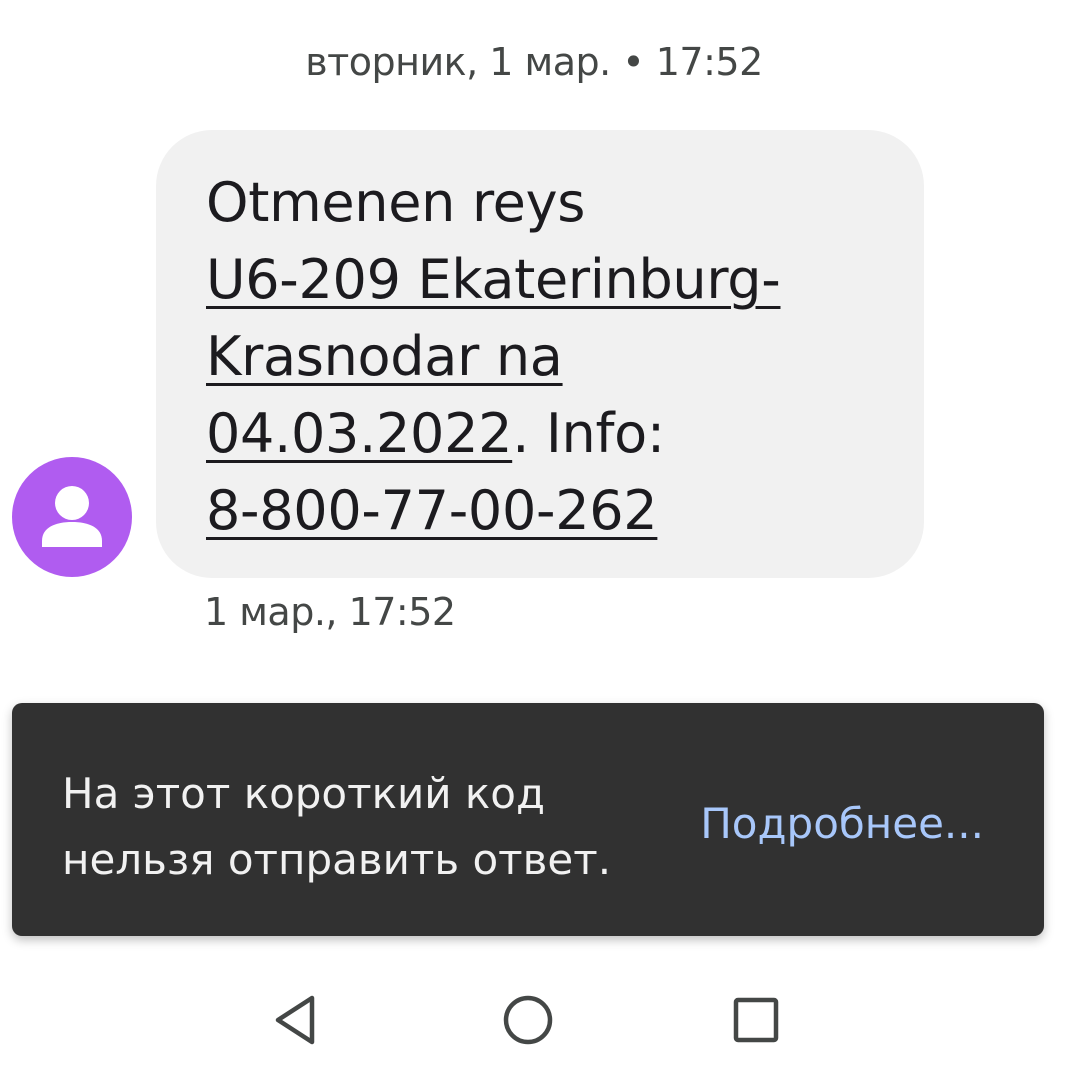 The height and width of the screenshot is (1080, 1068). I want to click on message-timestamp: 1 мар., 17:52, so click(330, 612).